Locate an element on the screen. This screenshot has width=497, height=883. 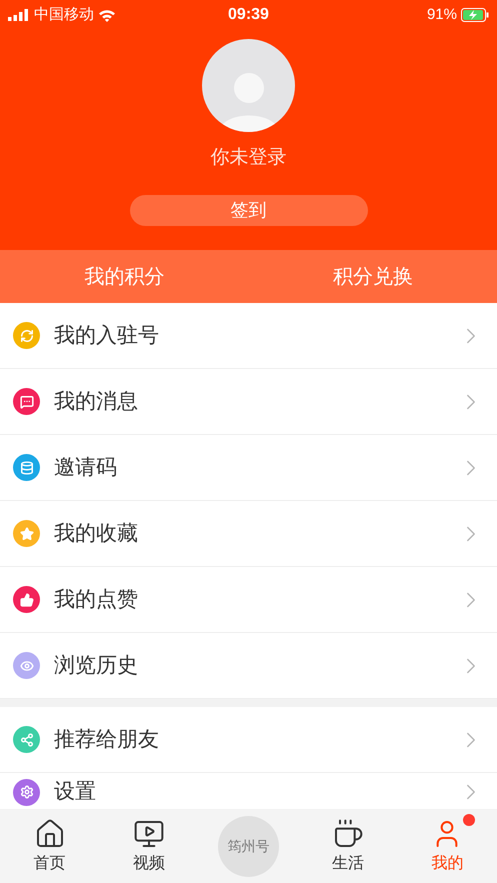
tab-item: 首页 is located at coordinates (50, 847).